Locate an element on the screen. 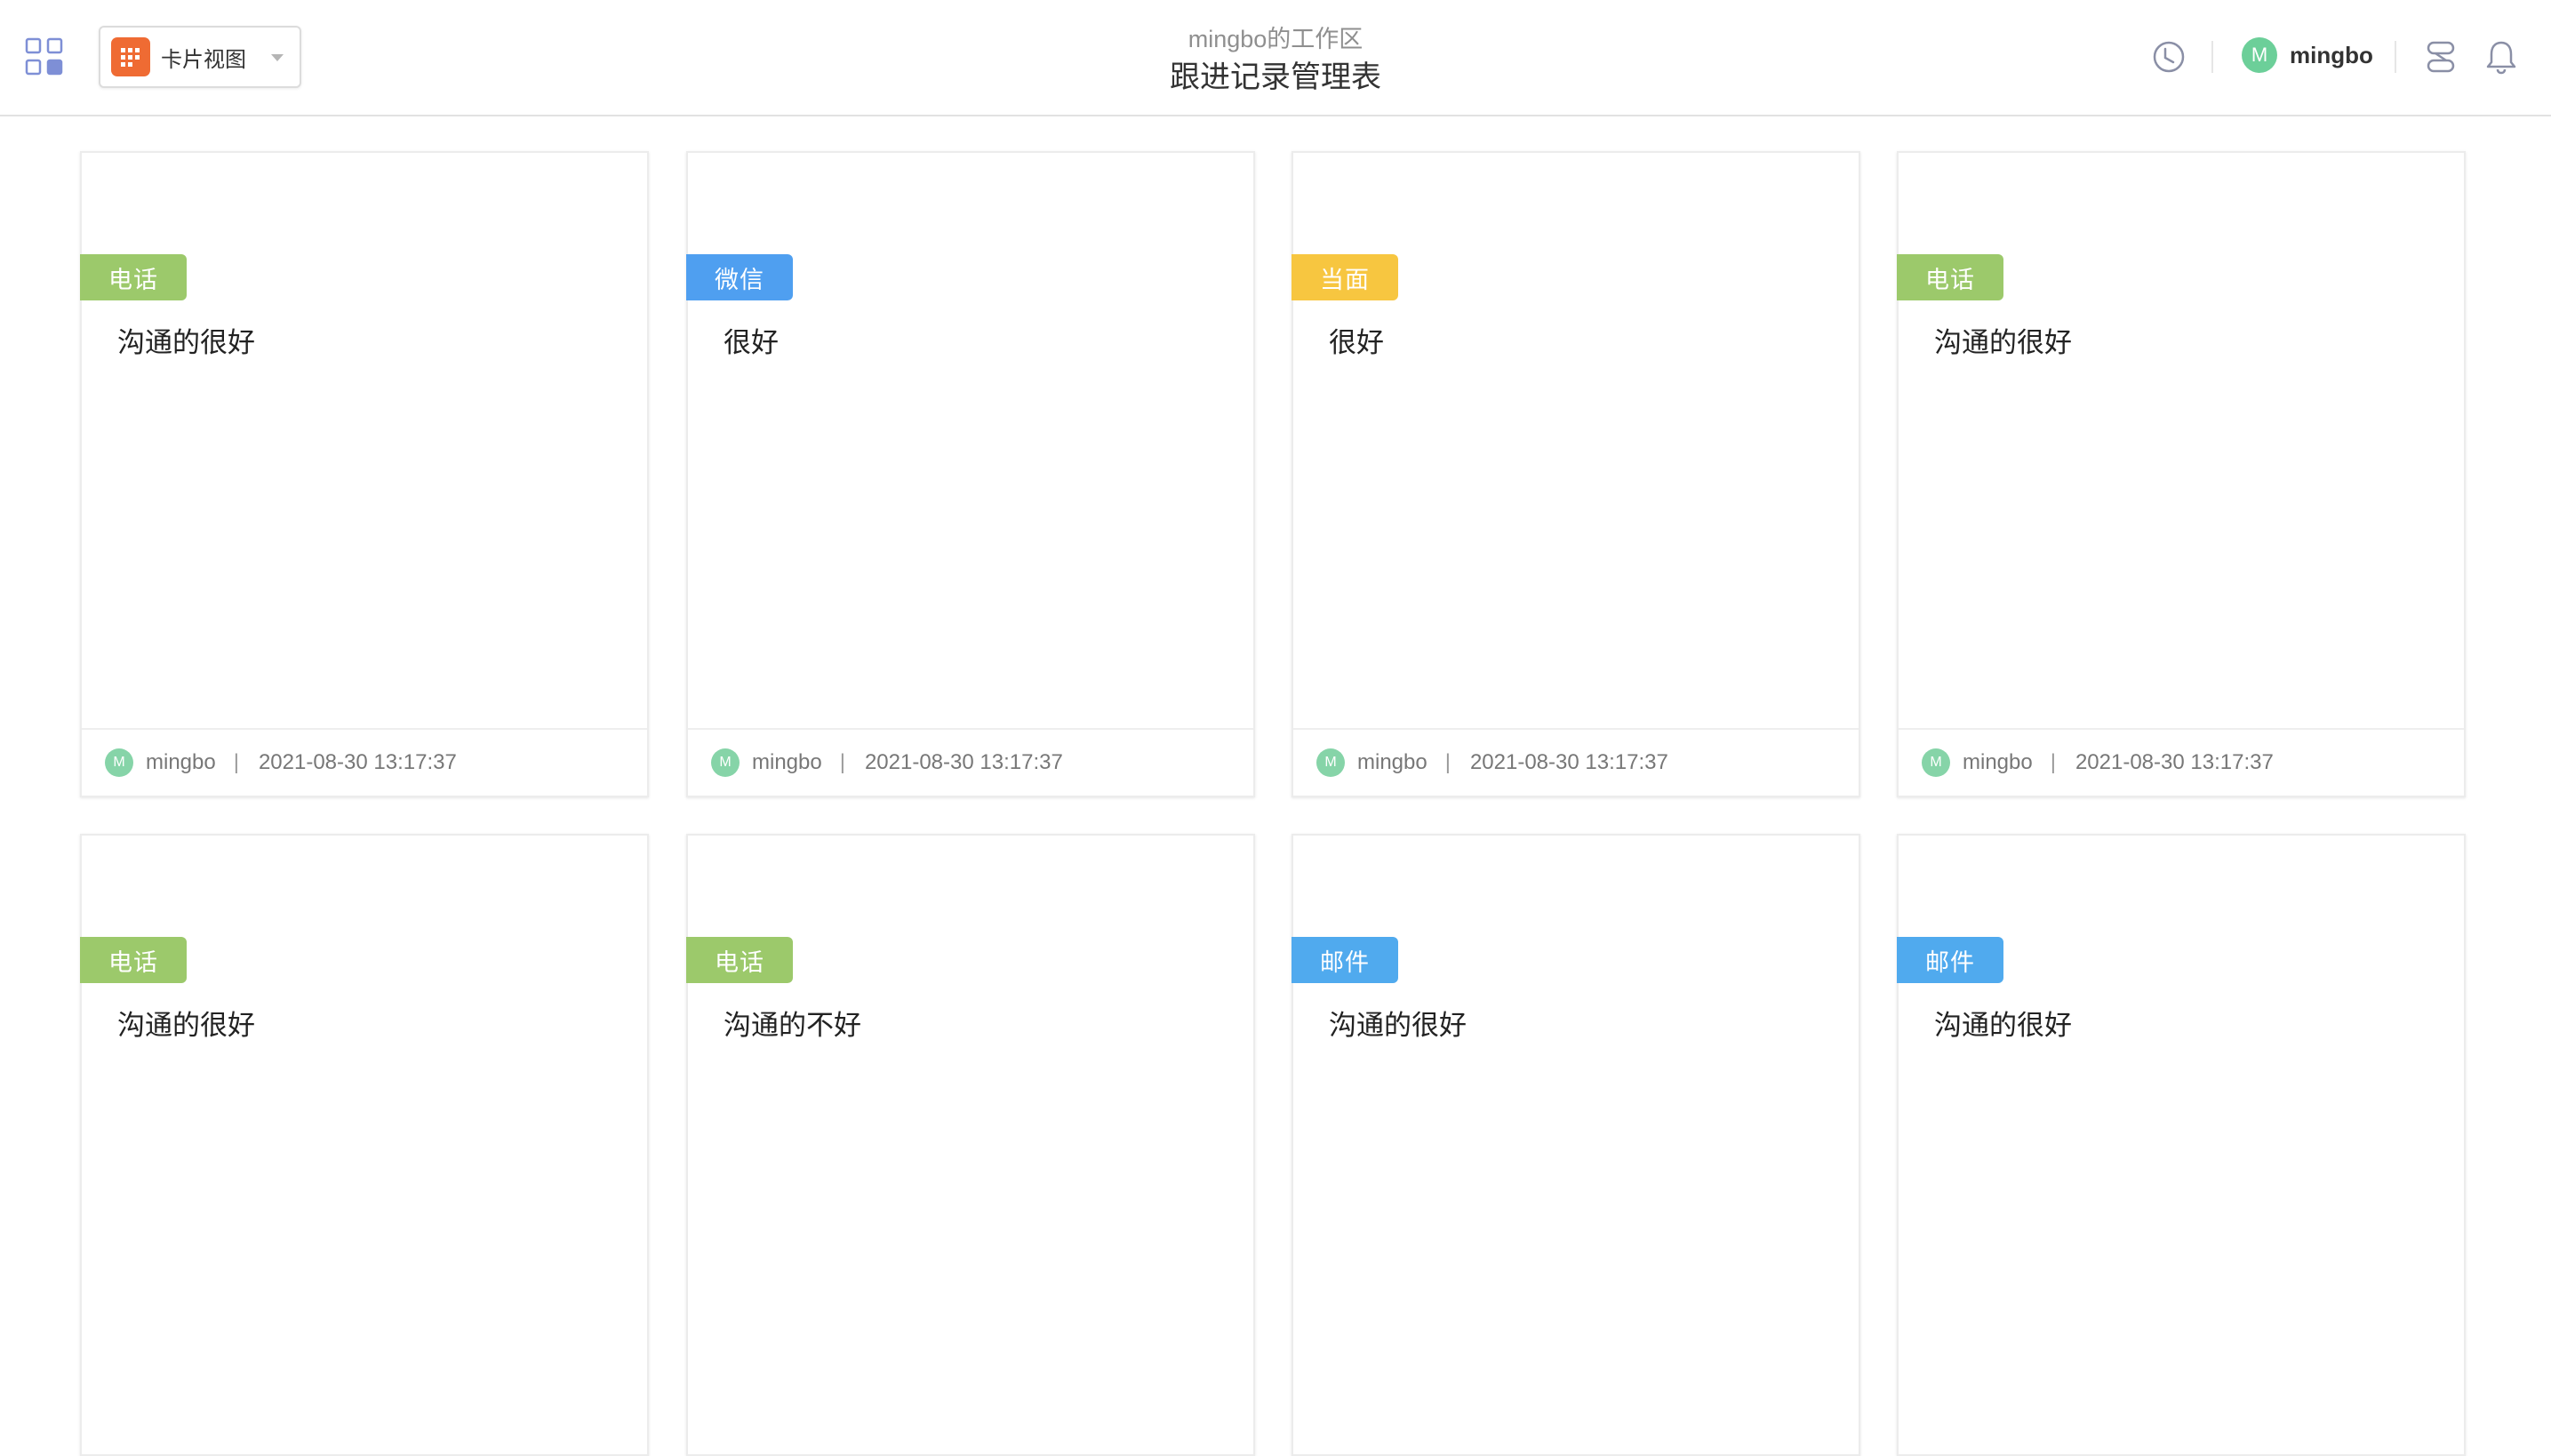  user-menu: M mingbo is located at coordinates (2307, 55).